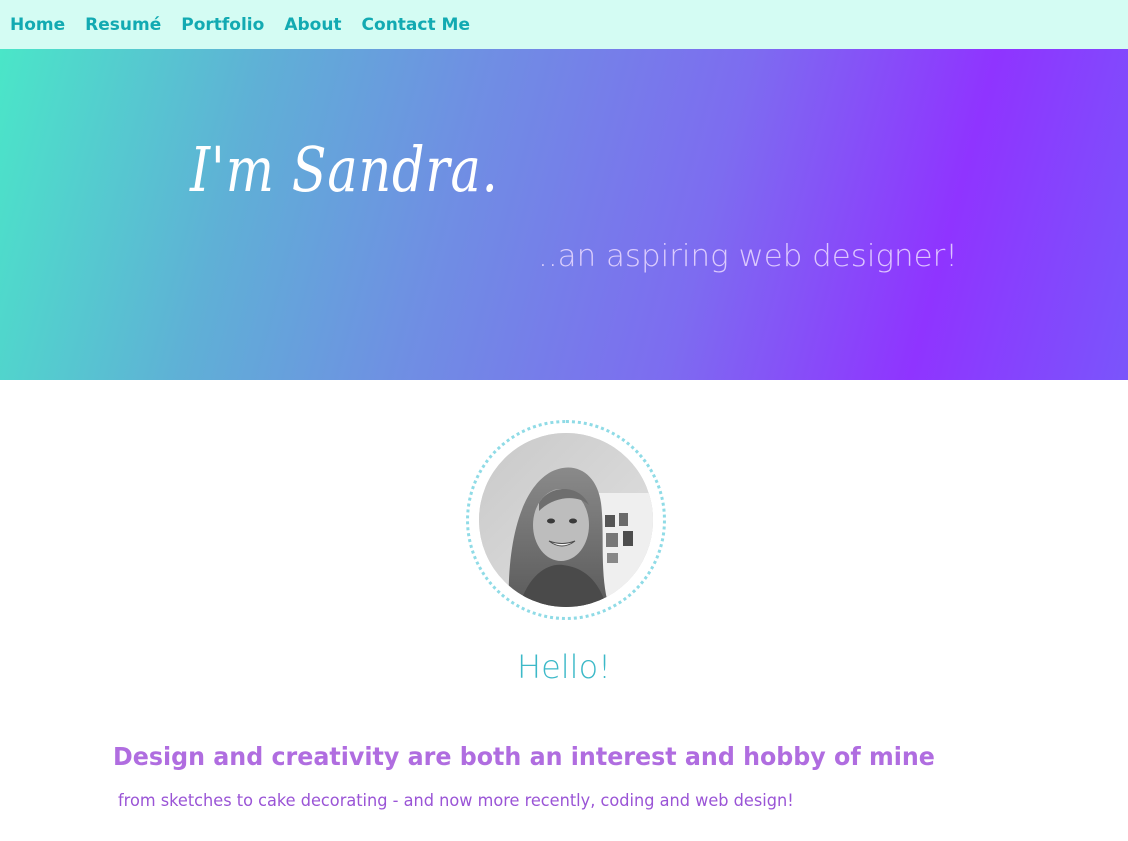 The width and height of the screenshot is (1128, 841). What do you see at coordinates (312, 25) in the screenshot?
I see `nav-link-about: About` at bounding box center [312, 25].